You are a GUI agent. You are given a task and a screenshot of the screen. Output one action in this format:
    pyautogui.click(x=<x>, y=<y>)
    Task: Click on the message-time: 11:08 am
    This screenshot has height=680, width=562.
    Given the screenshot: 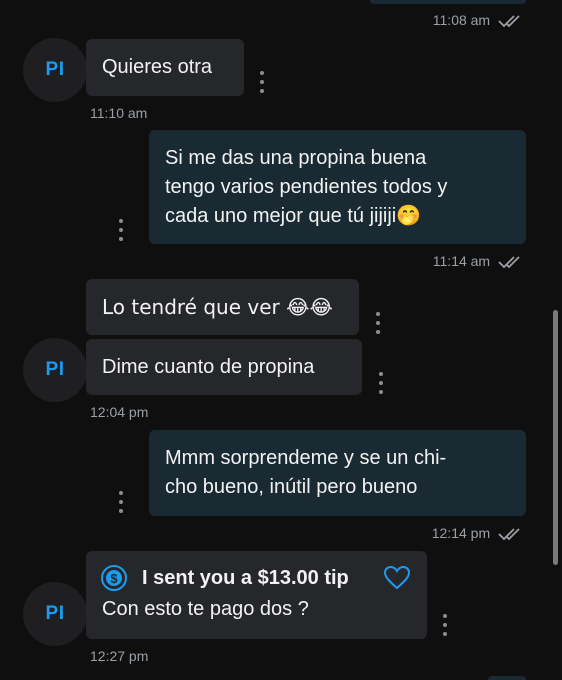 What is the action you would take?
    pyautogui.click(x=452, y=20)
    